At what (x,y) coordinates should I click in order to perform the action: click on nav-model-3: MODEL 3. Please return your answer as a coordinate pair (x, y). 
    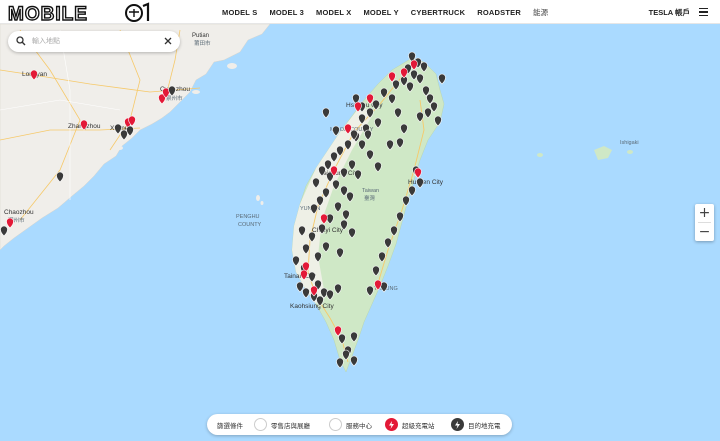
    Looking at the image, I should click on (286, 12).